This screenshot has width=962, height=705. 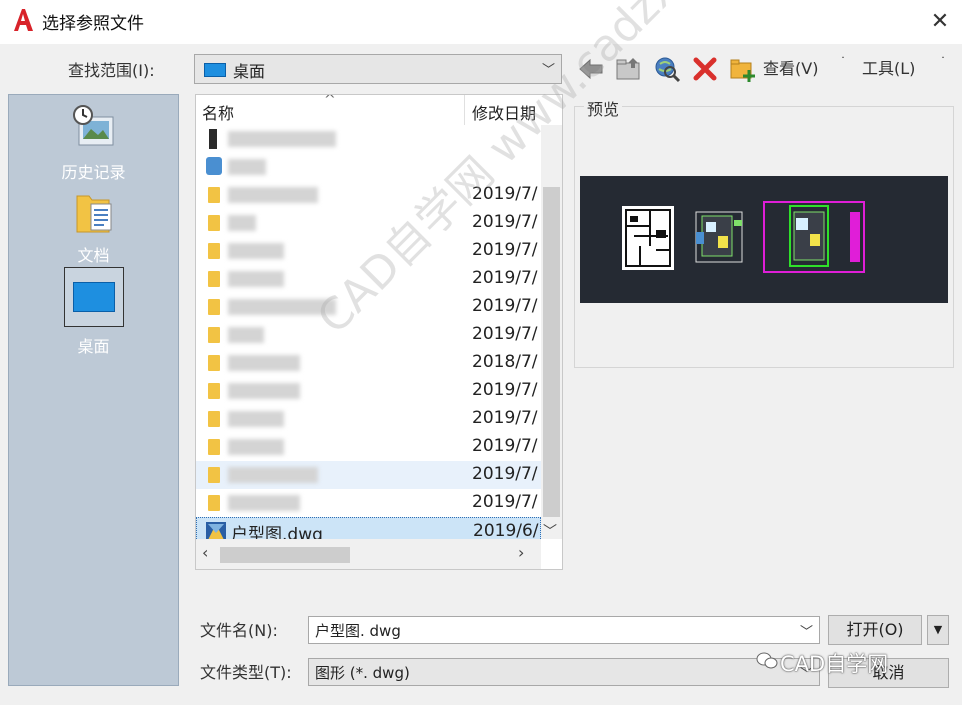 What do you see at coordinates (215, 70) in the screenshot?
I see `desktop-folder-icon` at bounding box center [215, 70].